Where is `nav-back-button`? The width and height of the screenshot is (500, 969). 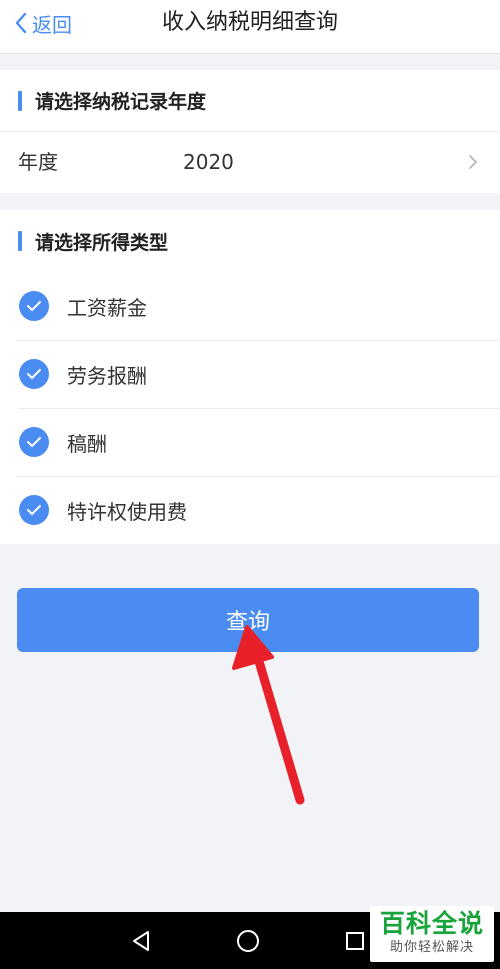
nav-back-button is located at coordinates (141, 941).